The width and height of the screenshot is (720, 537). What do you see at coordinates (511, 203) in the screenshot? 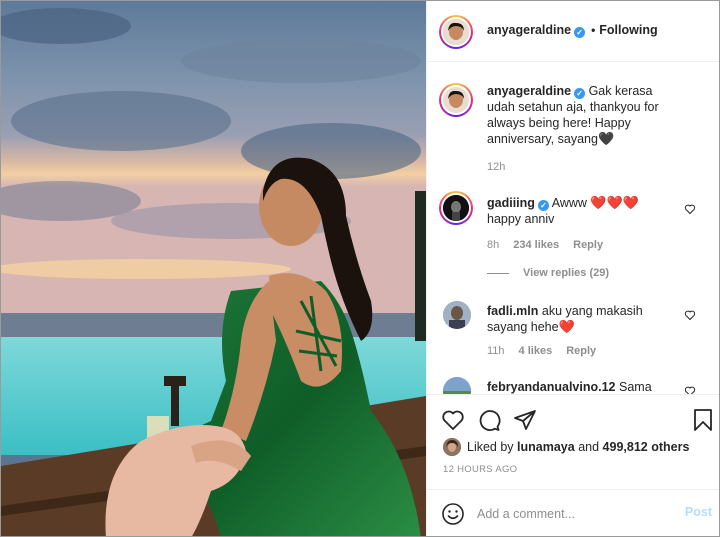
I see `comment-username: gadiiing` at bounding box center [511, 203].